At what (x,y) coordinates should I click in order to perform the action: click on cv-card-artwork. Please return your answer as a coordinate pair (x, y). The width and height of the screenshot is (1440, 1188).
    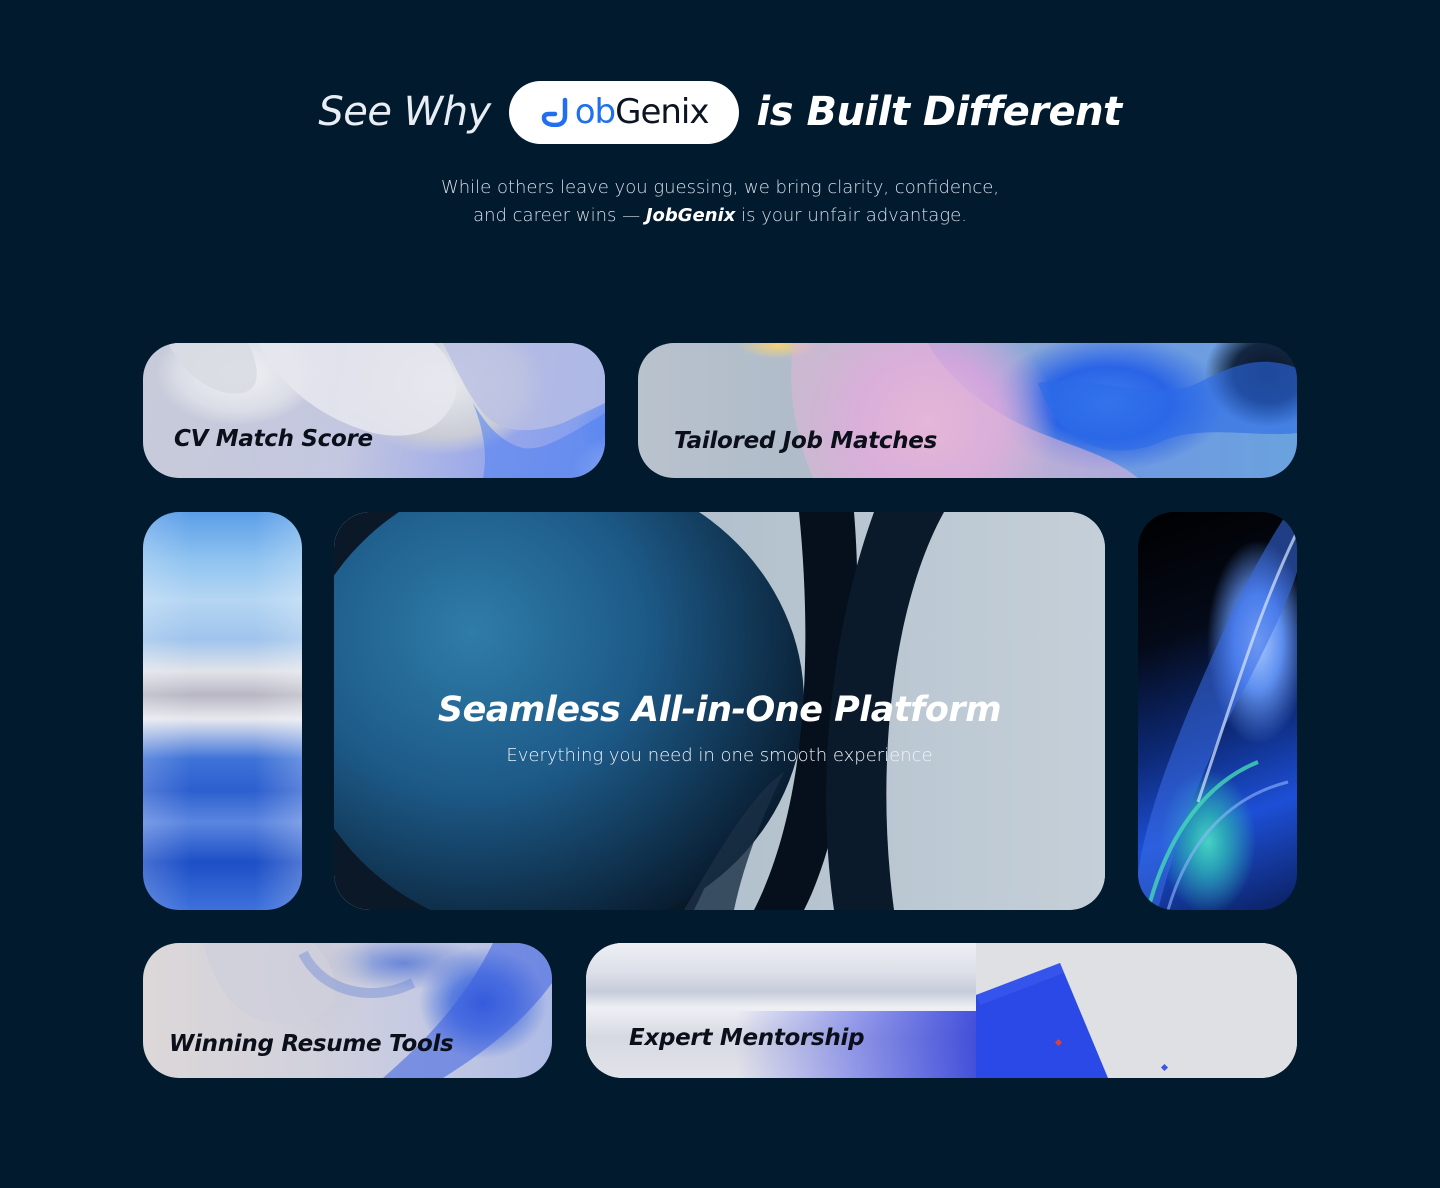
    Looking at the image, I should click on (386, 410).